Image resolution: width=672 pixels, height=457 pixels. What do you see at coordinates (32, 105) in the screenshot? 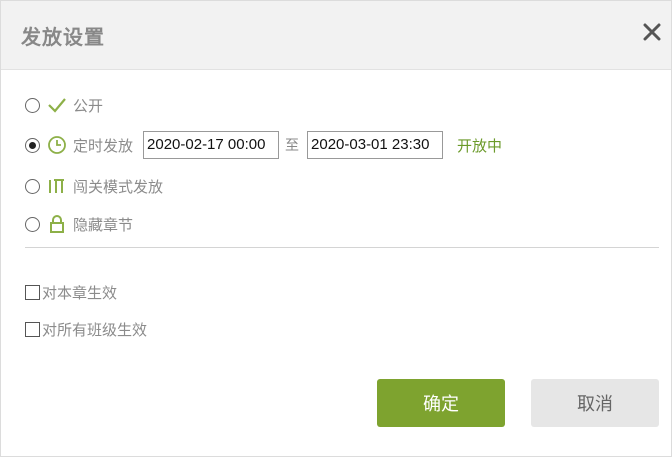
I see `radio-public` at bounding box center [32, 105].